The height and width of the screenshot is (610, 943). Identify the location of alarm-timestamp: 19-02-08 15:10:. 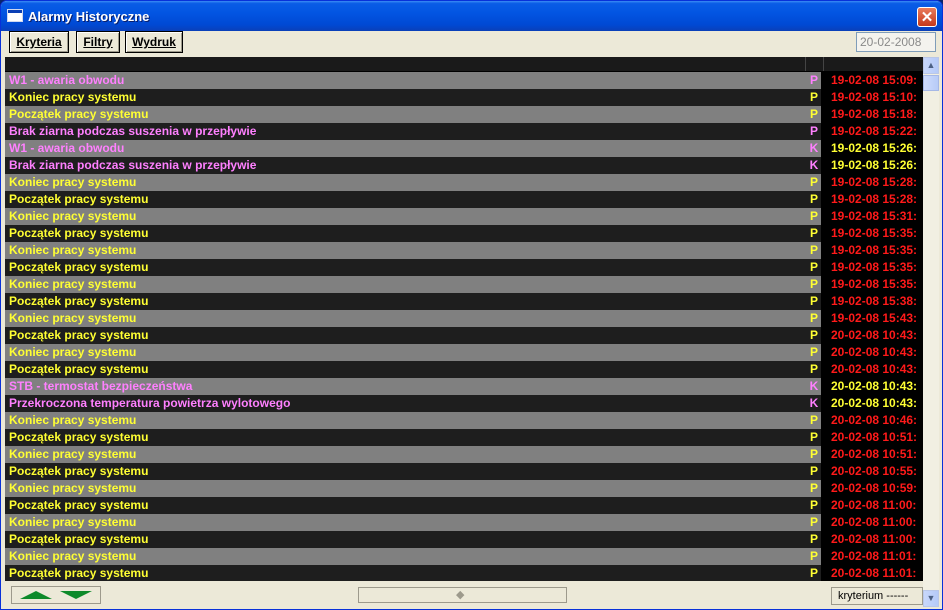
(875, 97).